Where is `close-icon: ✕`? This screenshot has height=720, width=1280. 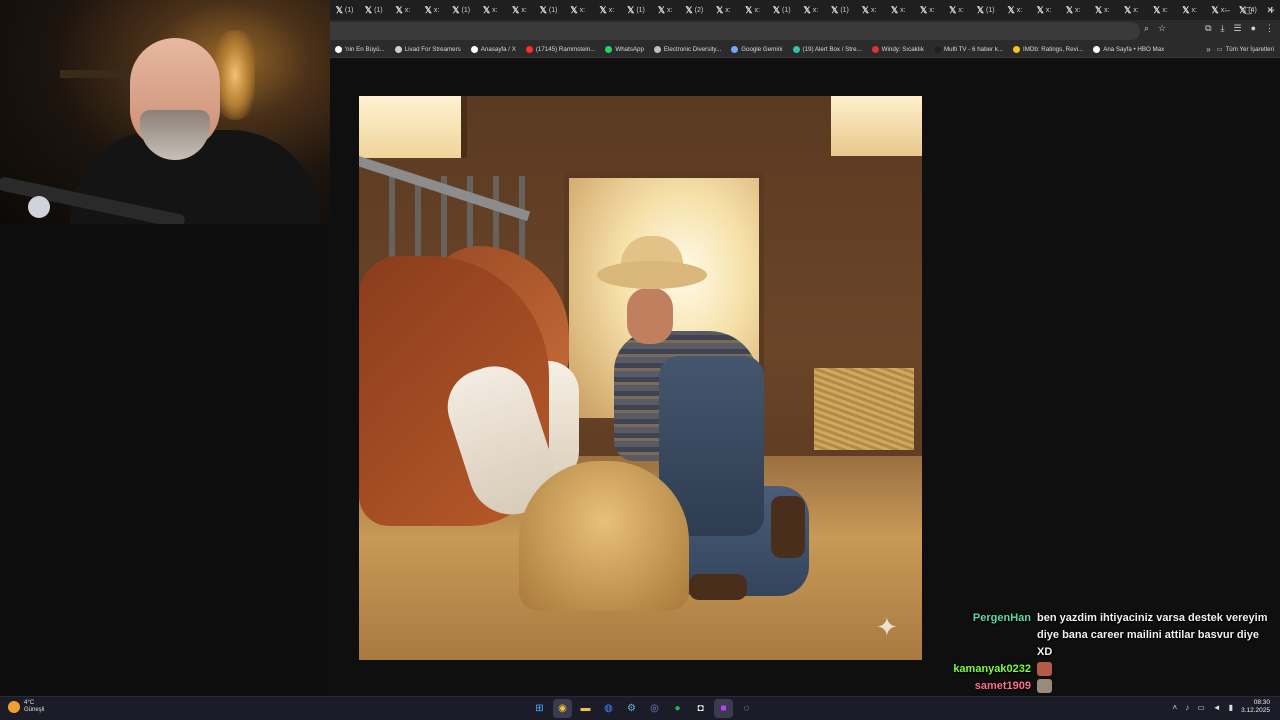 close-icon: ✕ is located at coordinates (1270, 10).